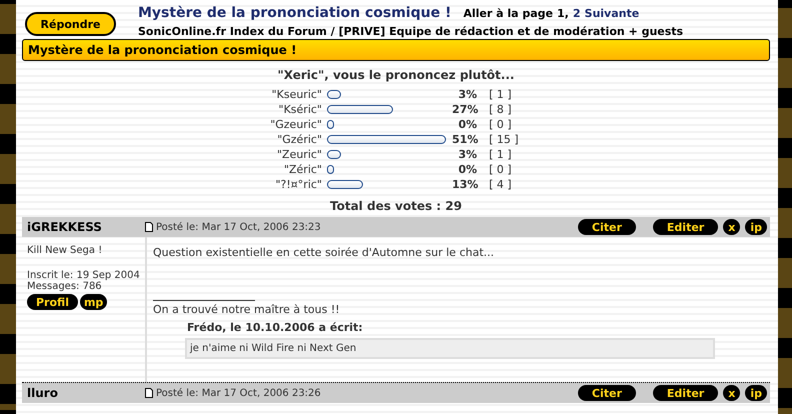 The image size is (792, 414). I want to click on message-button: mp, so click(94, 302).